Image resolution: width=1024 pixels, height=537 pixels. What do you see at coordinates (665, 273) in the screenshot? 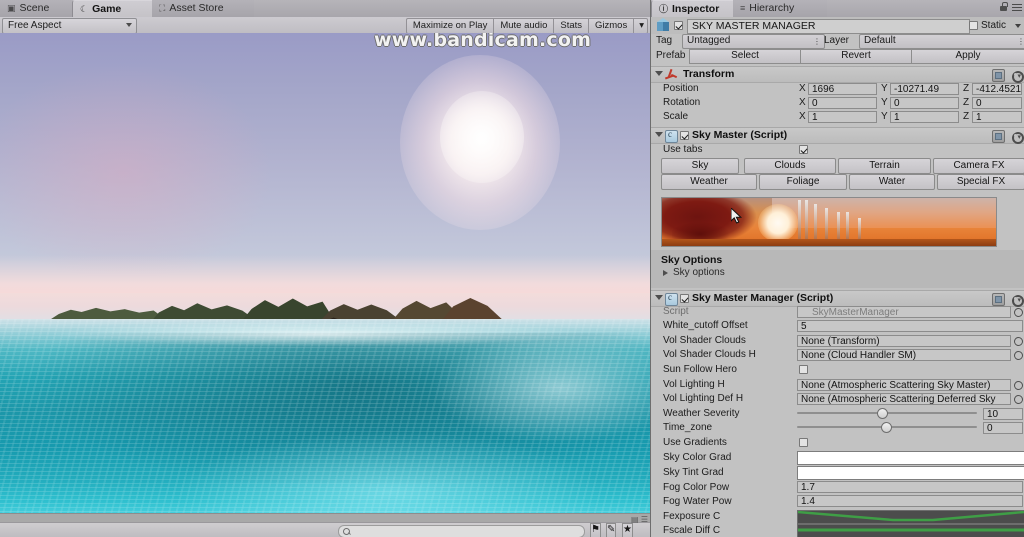
I see `sky-options-foldout-icon` at bounding box center [665, 273].